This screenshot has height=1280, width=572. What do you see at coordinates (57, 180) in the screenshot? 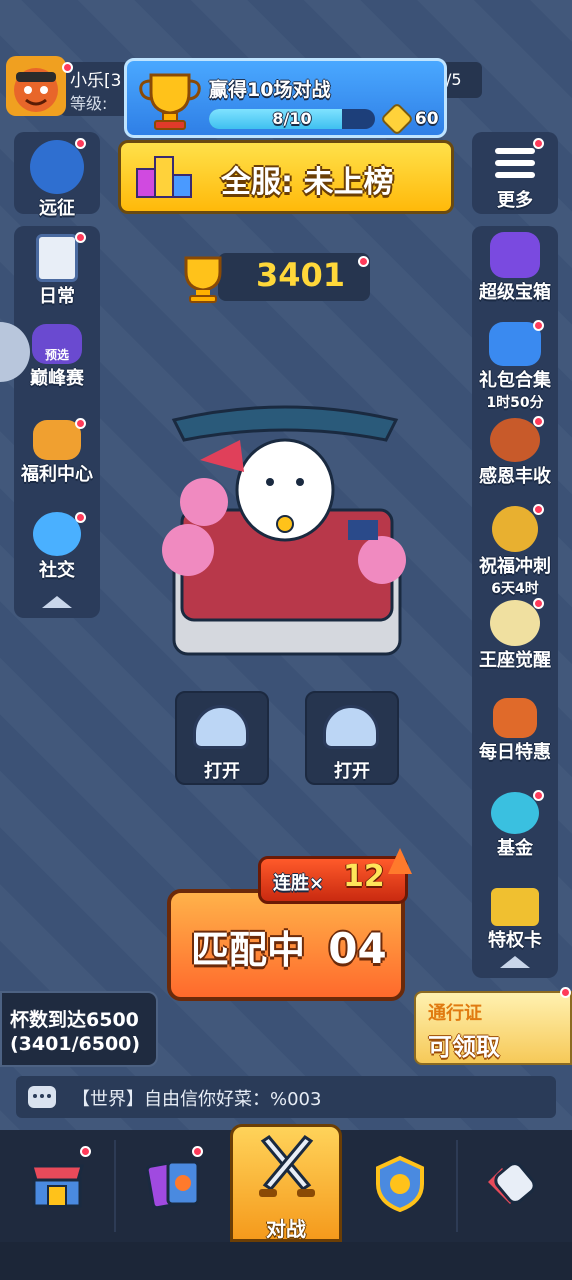
I see `sidebar-item-expedition: 远征` at bounding box center [57, 180].